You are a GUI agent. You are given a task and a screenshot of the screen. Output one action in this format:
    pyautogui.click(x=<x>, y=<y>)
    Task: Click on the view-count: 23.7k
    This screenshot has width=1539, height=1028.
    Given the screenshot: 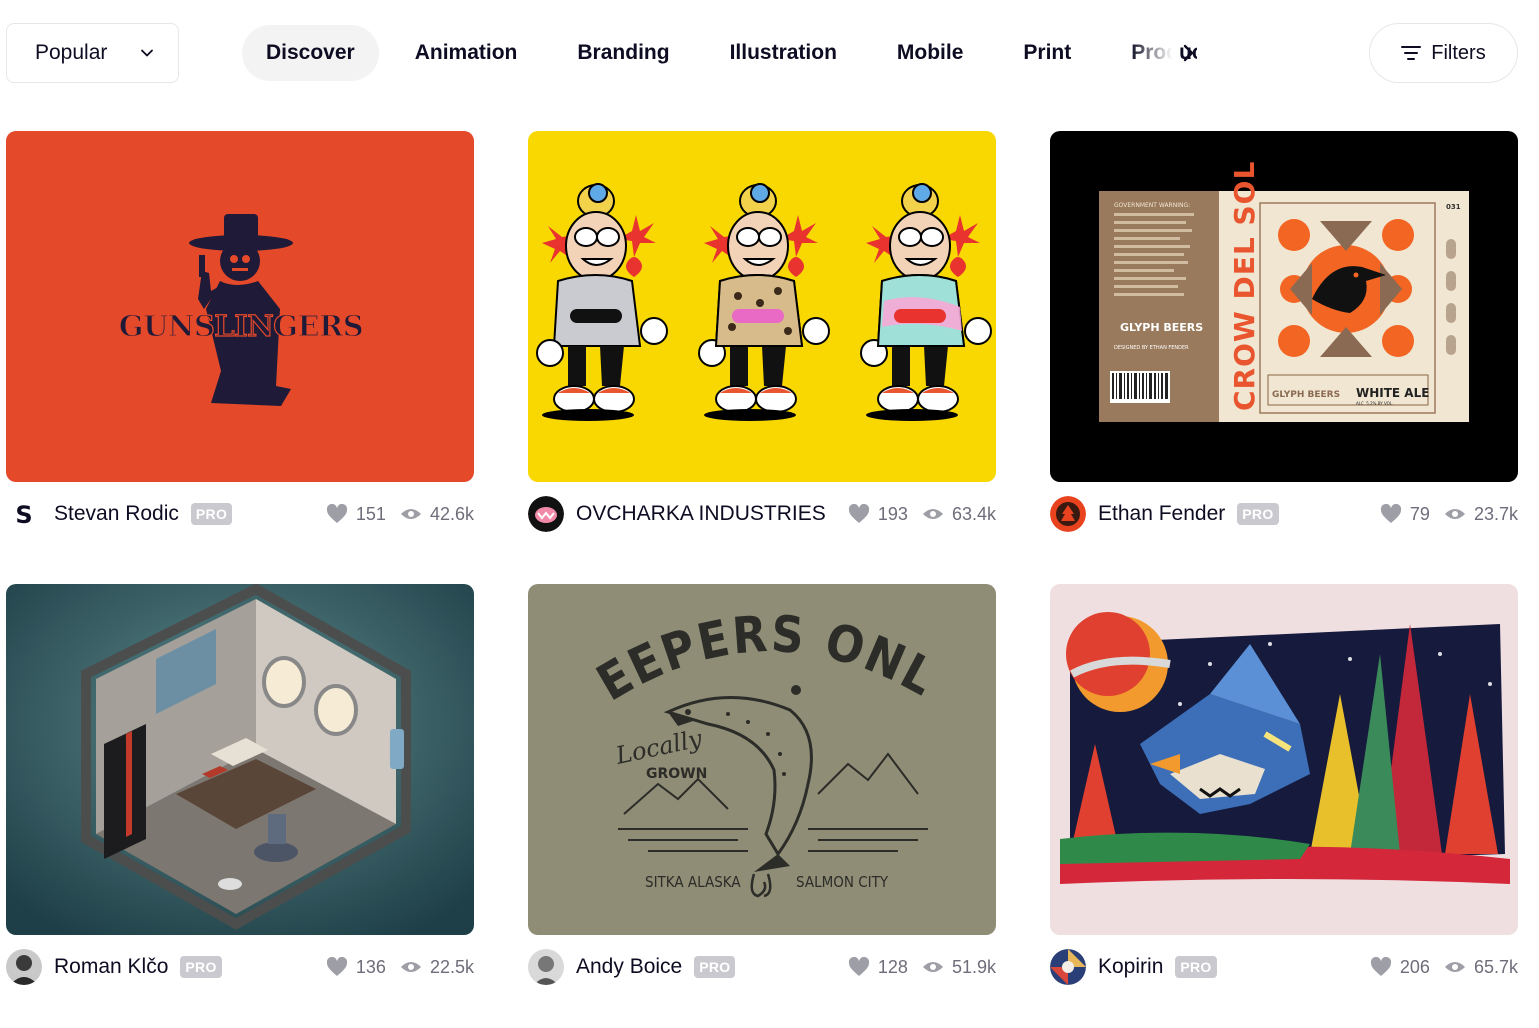 What is the action you would take?
    pyautogui.click(x=1495, y=513)
    